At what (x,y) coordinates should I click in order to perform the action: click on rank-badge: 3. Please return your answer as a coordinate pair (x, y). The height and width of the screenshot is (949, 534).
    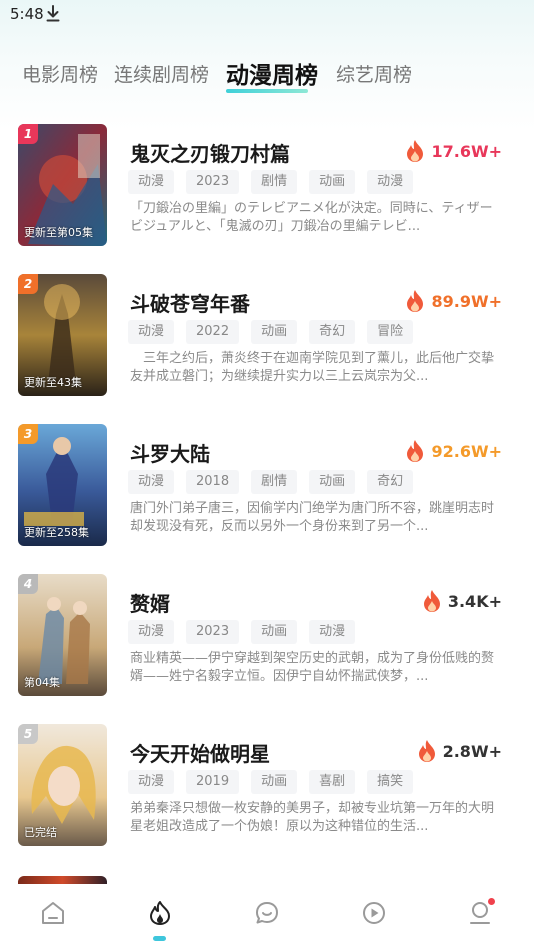
    Looking at the image, I should click on (28, 434).